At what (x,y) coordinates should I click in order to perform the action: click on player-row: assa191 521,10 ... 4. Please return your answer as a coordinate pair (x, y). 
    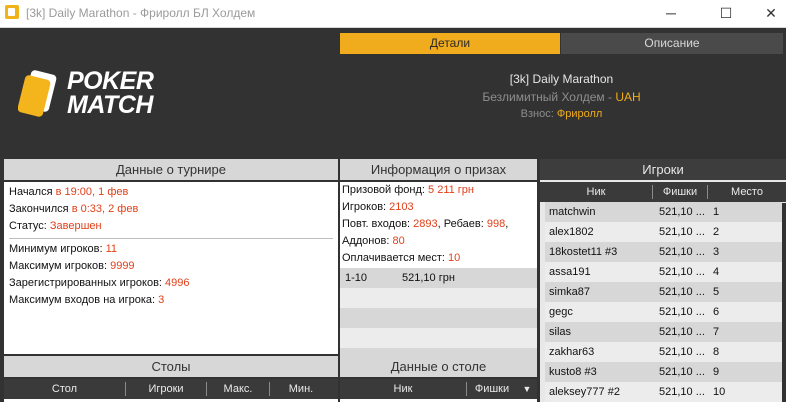
    Looking at the image, I should click on (663, 272).